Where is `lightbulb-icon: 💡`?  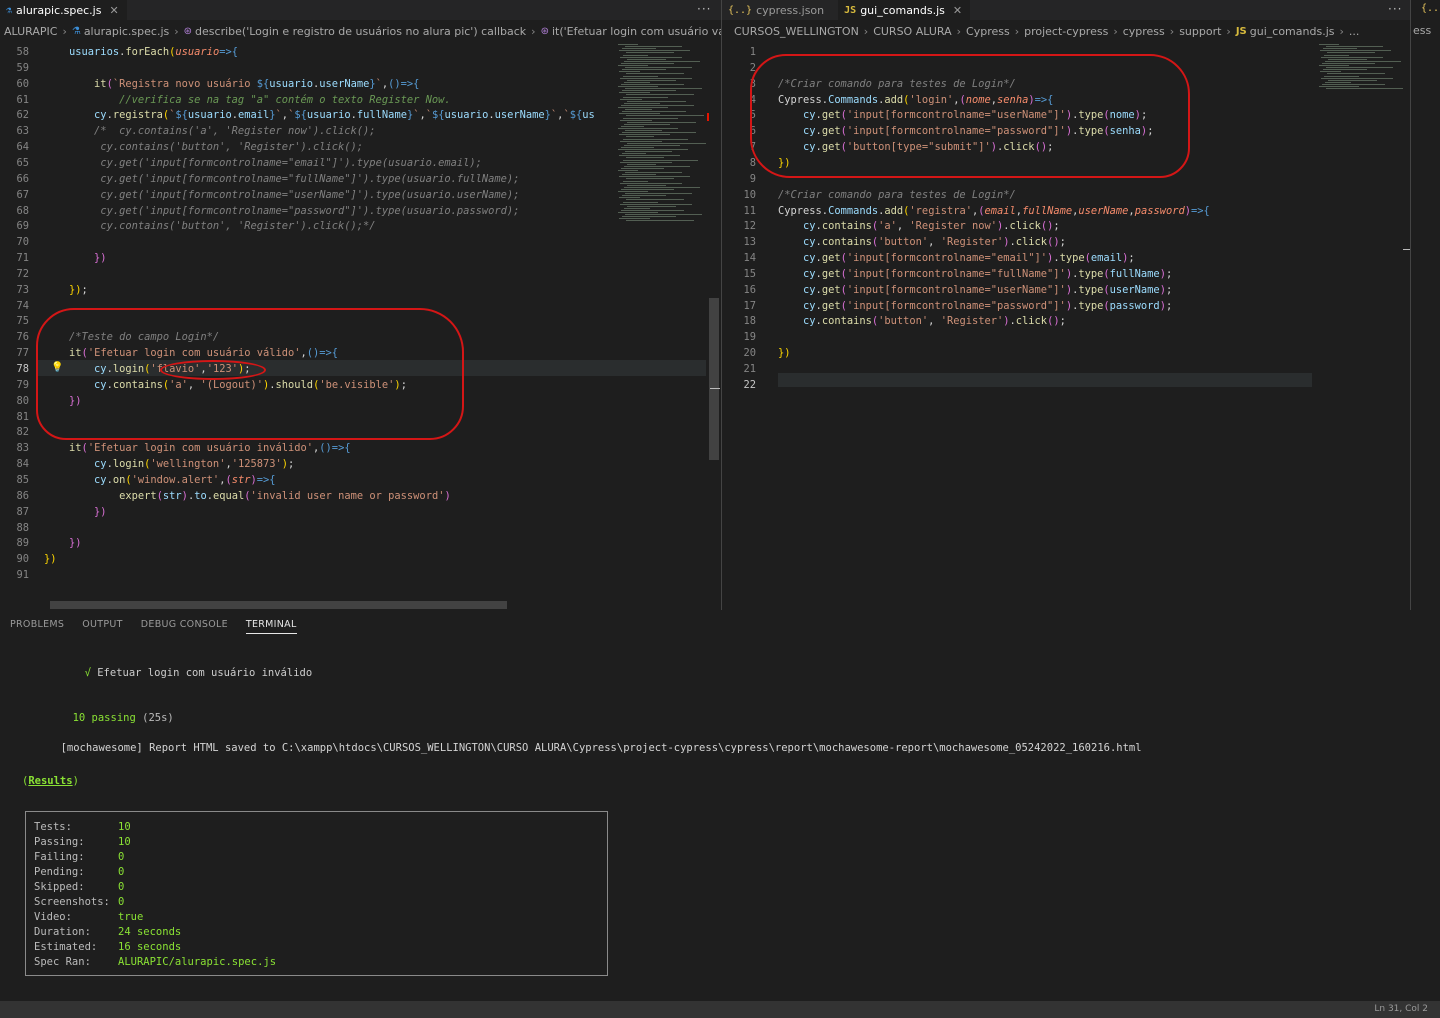 lightbulb-icon: 💡 is located at coordinates (57, 367).